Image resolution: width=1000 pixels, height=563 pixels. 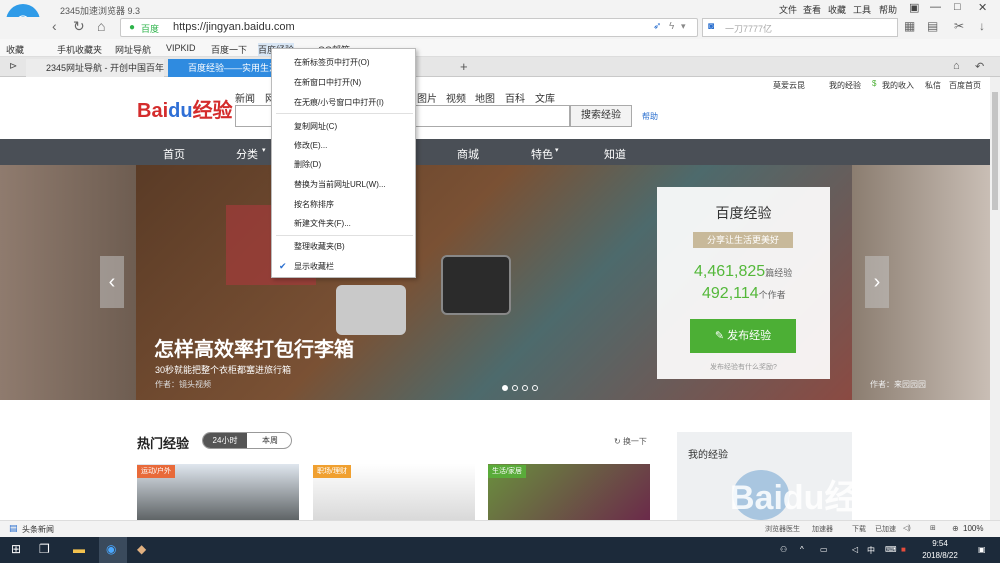 What do you see at coordinates (174, 154) in the screenshot?
I see `nav-home: 首页` at bounding box center [174, 154].